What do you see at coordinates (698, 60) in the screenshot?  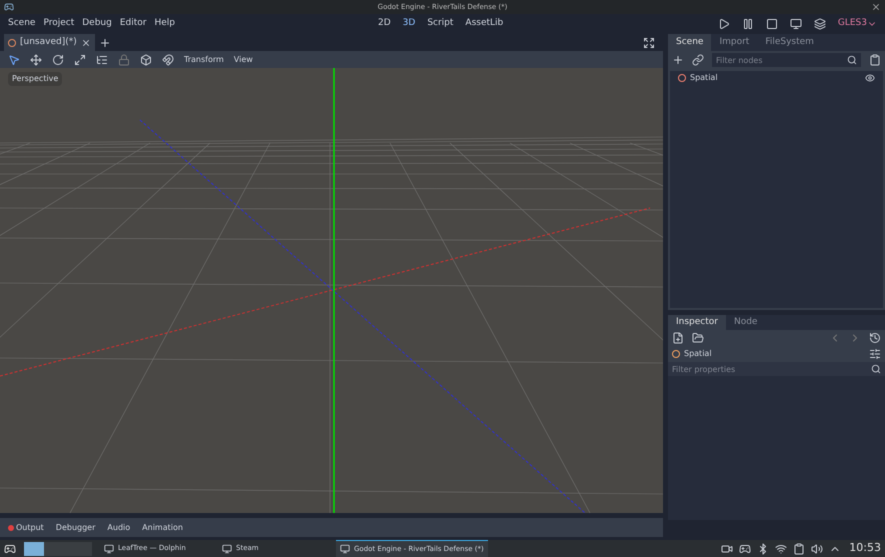 I see `link-icon` at bounding box center [698, 60].